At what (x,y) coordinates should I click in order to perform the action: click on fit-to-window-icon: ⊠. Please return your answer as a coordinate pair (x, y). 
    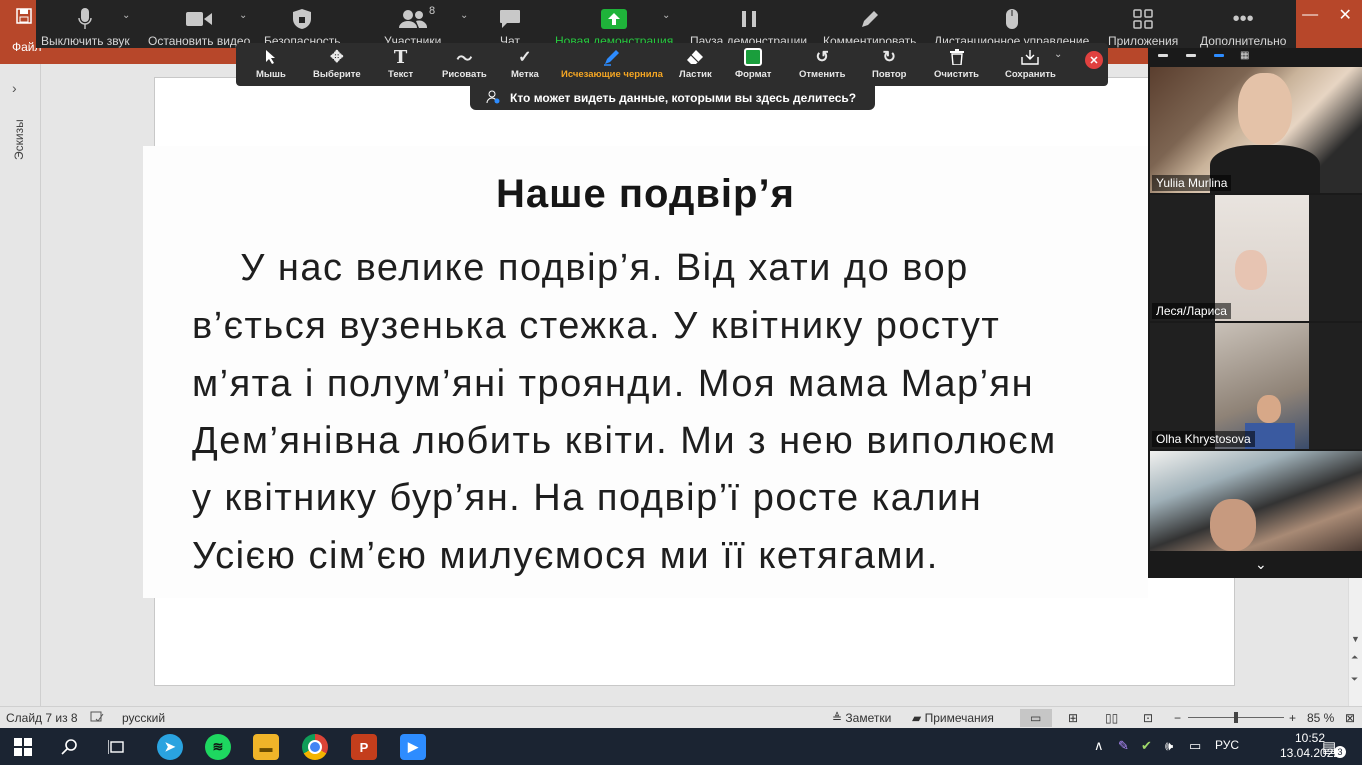
    Looking at the image, I should click on (1350, 718).